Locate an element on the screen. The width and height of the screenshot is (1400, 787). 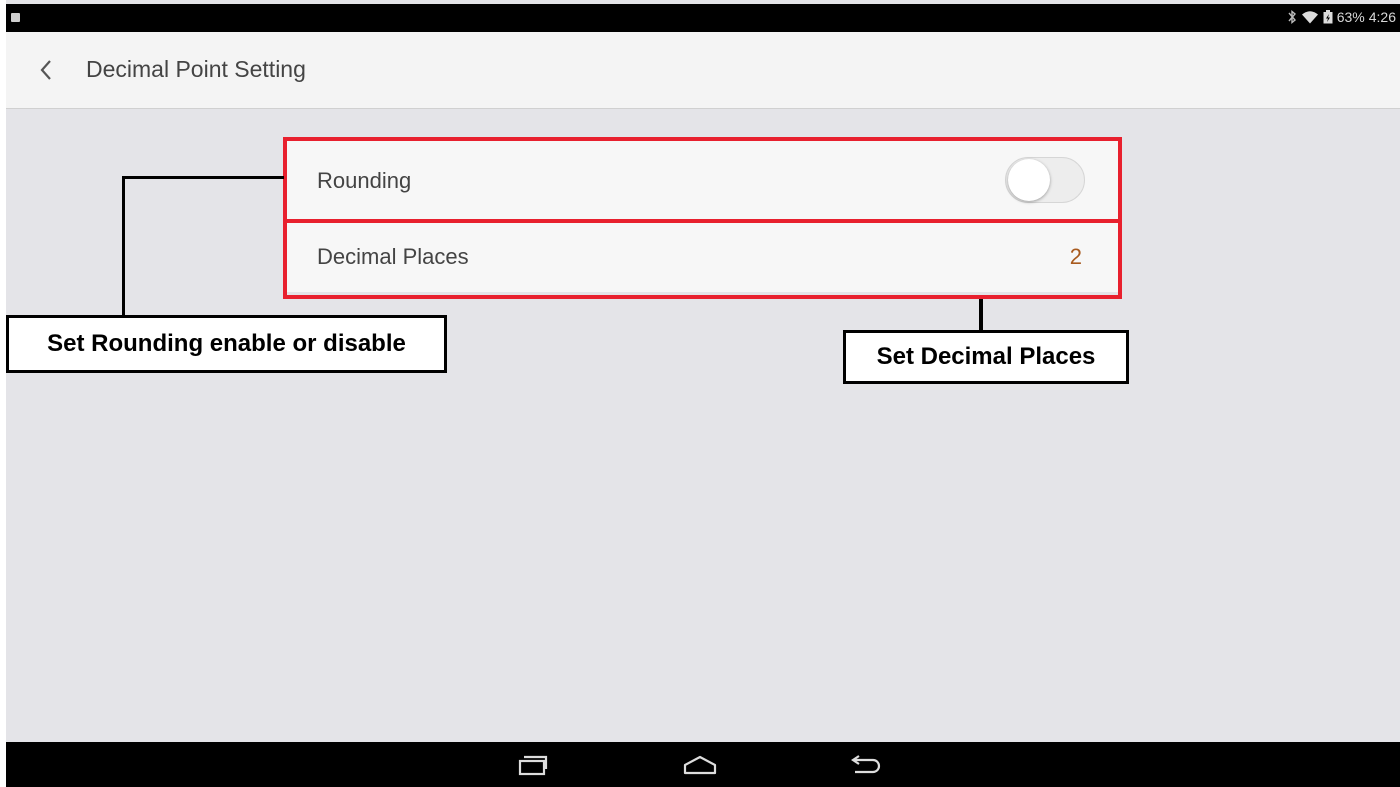
status-indicators: 63% 4:26 is located at coordinates (1341, 17).